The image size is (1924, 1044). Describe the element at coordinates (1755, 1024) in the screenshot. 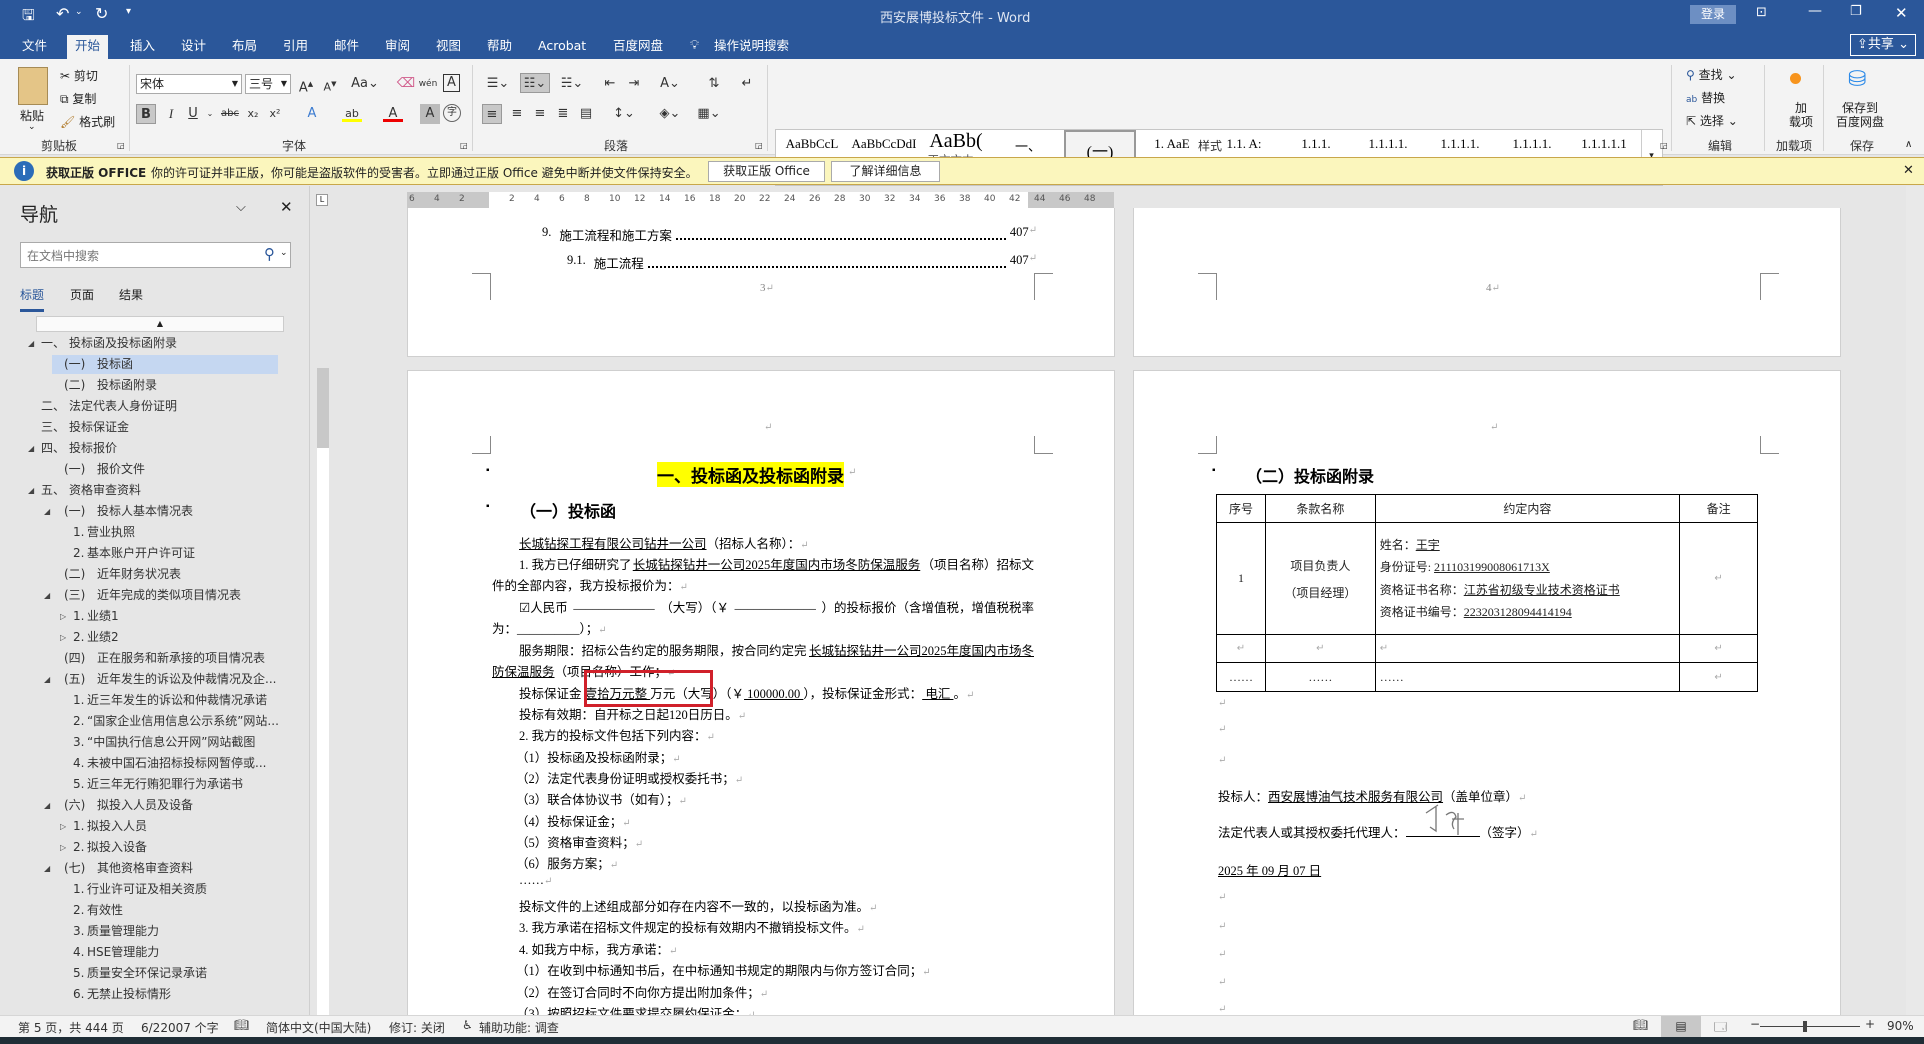

I see `zoom-out-button: −` at that location.